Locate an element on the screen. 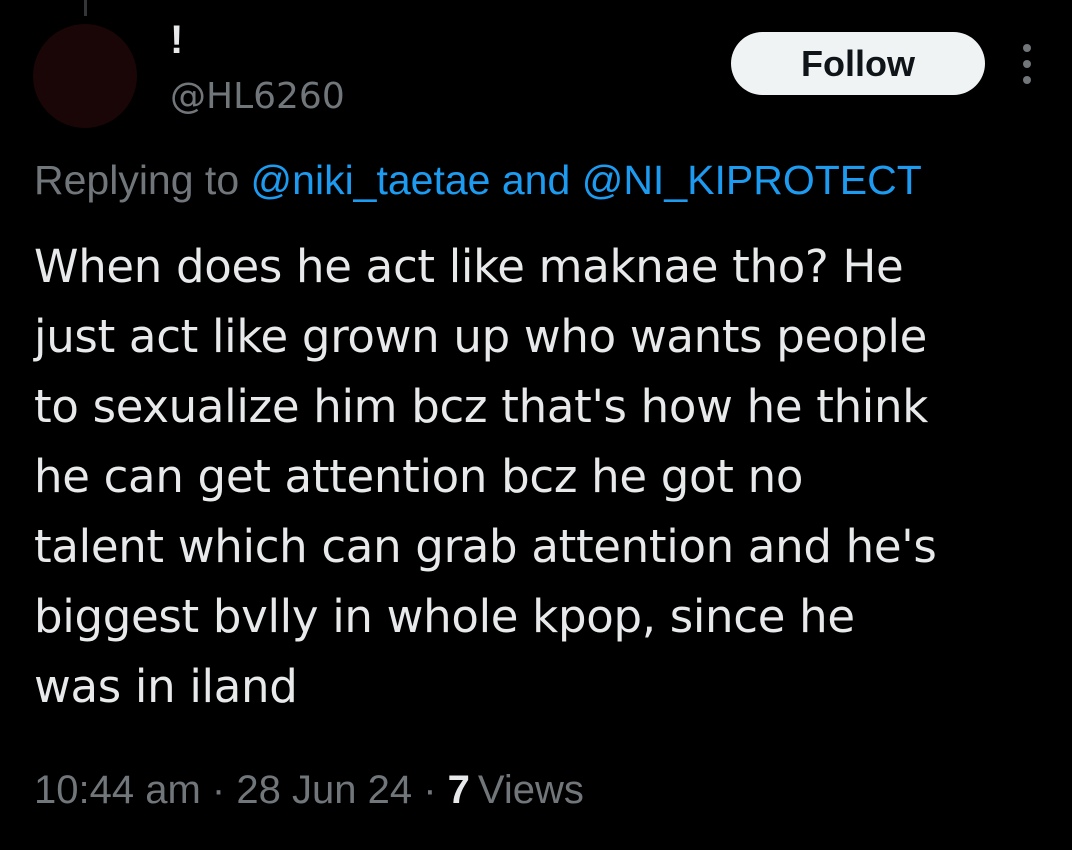 Image resolution: width=1072 pixels, height=850 pixels. follow-button: Follow is located at coordinates (858, 63).